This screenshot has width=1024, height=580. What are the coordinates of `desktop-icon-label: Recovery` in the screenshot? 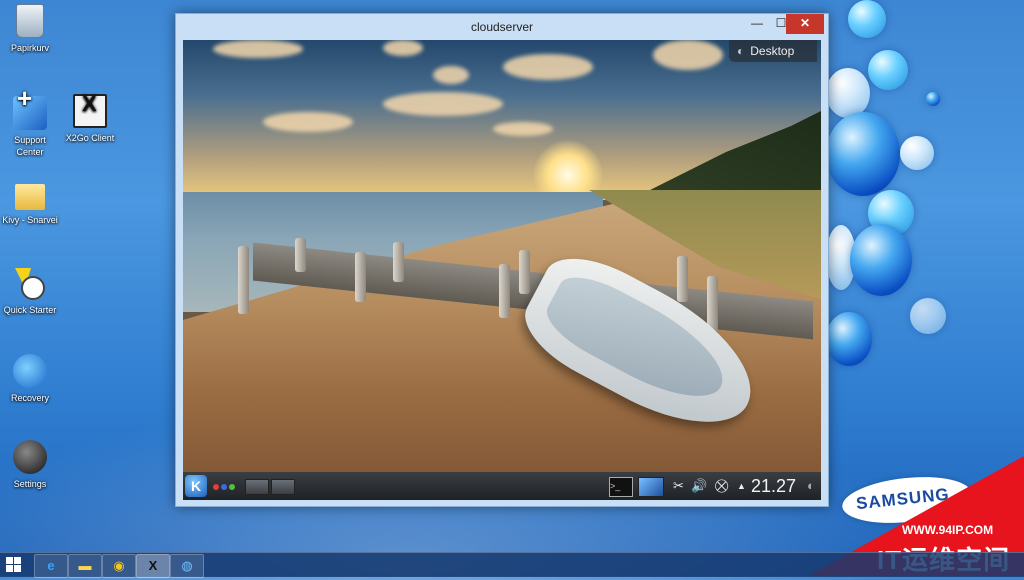 It's located at (29, 398).